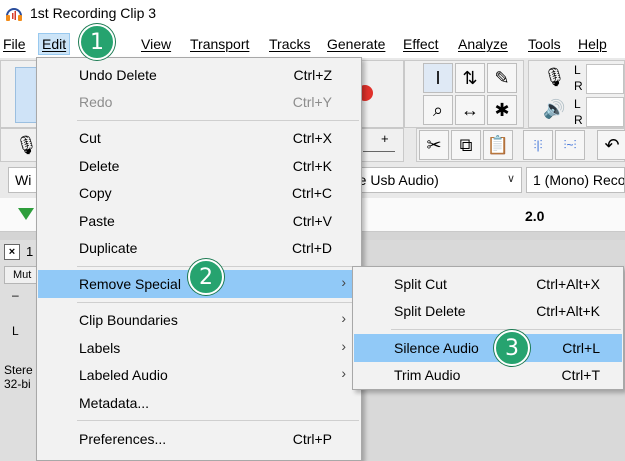 This screenshot has width=625, height=461. What do you see at coordinates (488, 284) in the screenshot?
I see `submenu-item-split-cut: Split Cut Ctrl+Alt+X` at bounding box center [488, 284].